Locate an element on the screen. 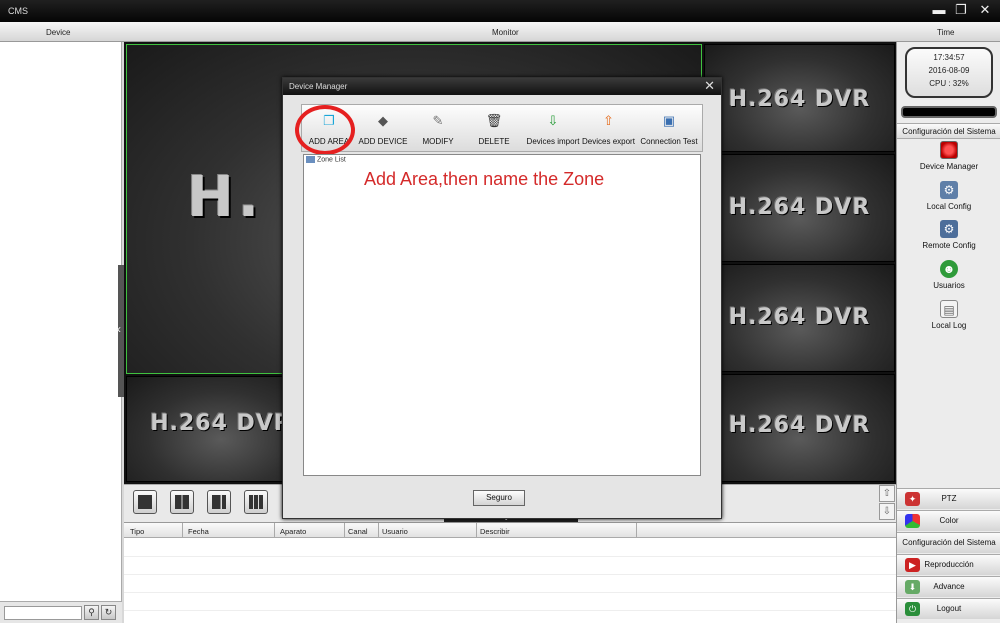 This screenshot has height=623, width=1000. layout-1-icon is located at coordinates (145, 502).